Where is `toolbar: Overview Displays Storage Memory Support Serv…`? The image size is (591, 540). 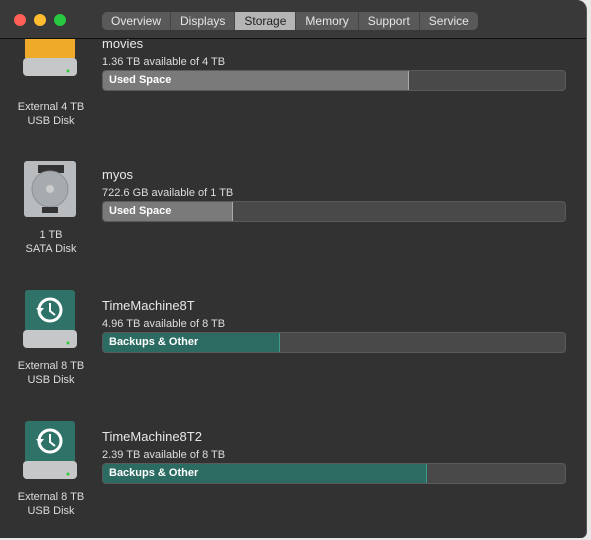
toolbar: Overview Displays Storage Memory Support Serv… is located at coordinates (293, 19).